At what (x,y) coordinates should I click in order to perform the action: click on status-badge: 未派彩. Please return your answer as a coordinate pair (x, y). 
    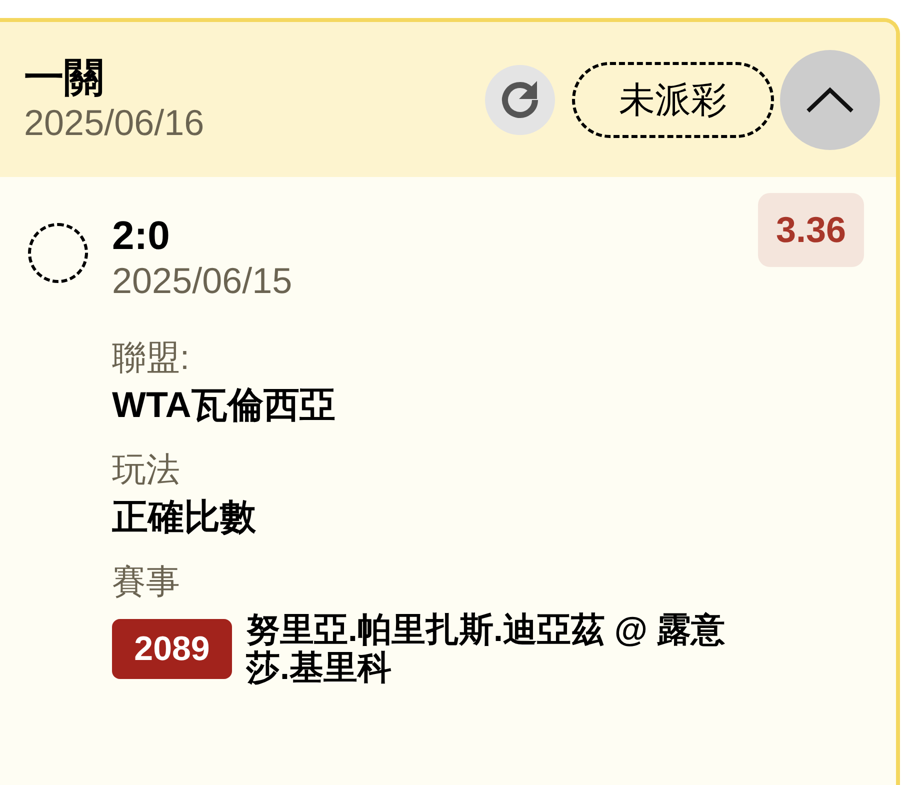
    Looking at the image, I should click on (673, 100).